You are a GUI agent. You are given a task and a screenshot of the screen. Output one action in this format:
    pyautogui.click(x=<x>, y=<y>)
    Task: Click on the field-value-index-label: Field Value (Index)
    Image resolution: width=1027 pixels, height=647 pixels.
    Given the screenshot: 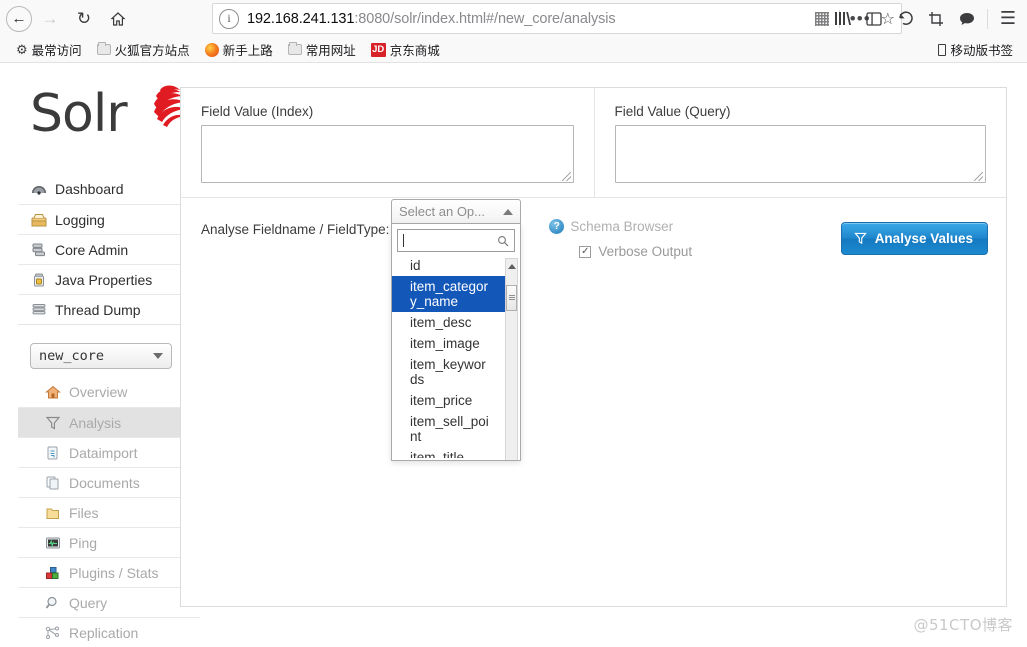 What is the action you would take?
    pyautogui.click(x=257, y=111)
    